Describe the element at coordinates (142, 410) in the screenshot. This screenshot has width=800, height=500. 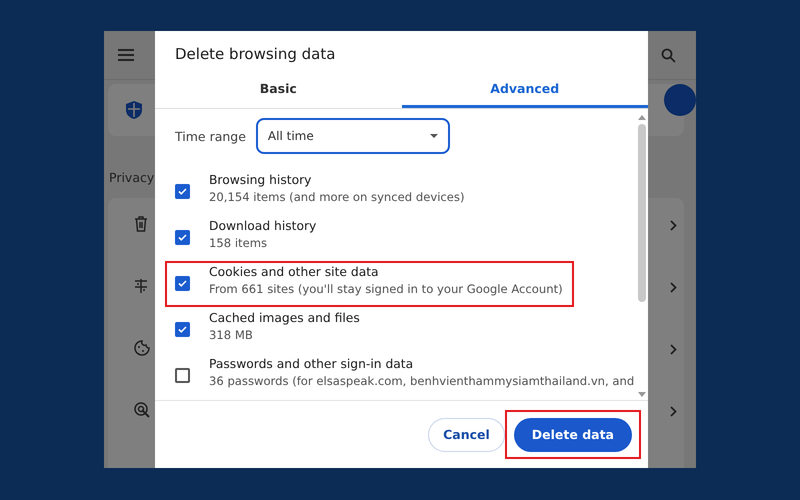
I see `target-icon` at that location.